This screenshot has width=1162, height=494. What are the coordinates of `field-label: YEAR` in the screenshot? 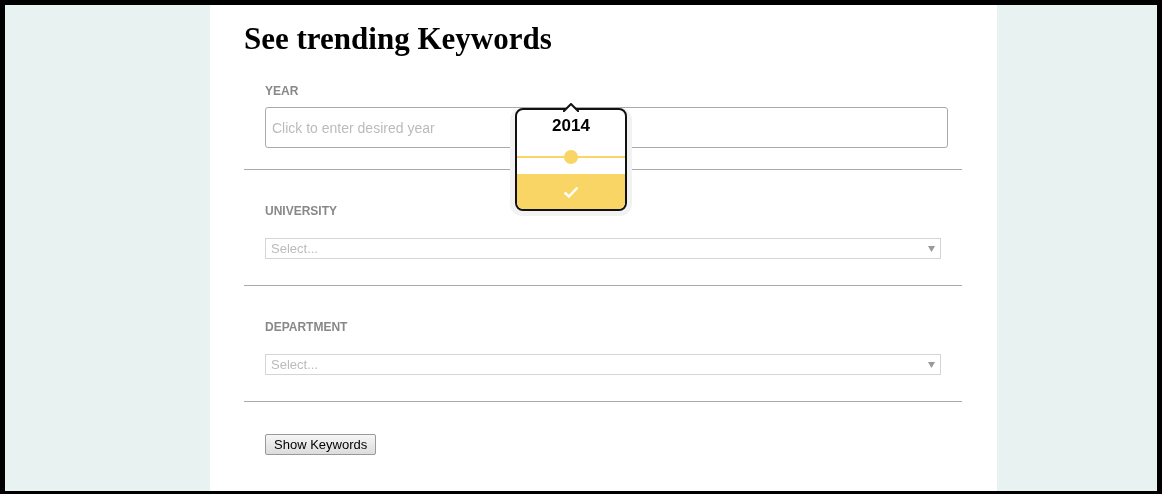 It's located at (282, 91).